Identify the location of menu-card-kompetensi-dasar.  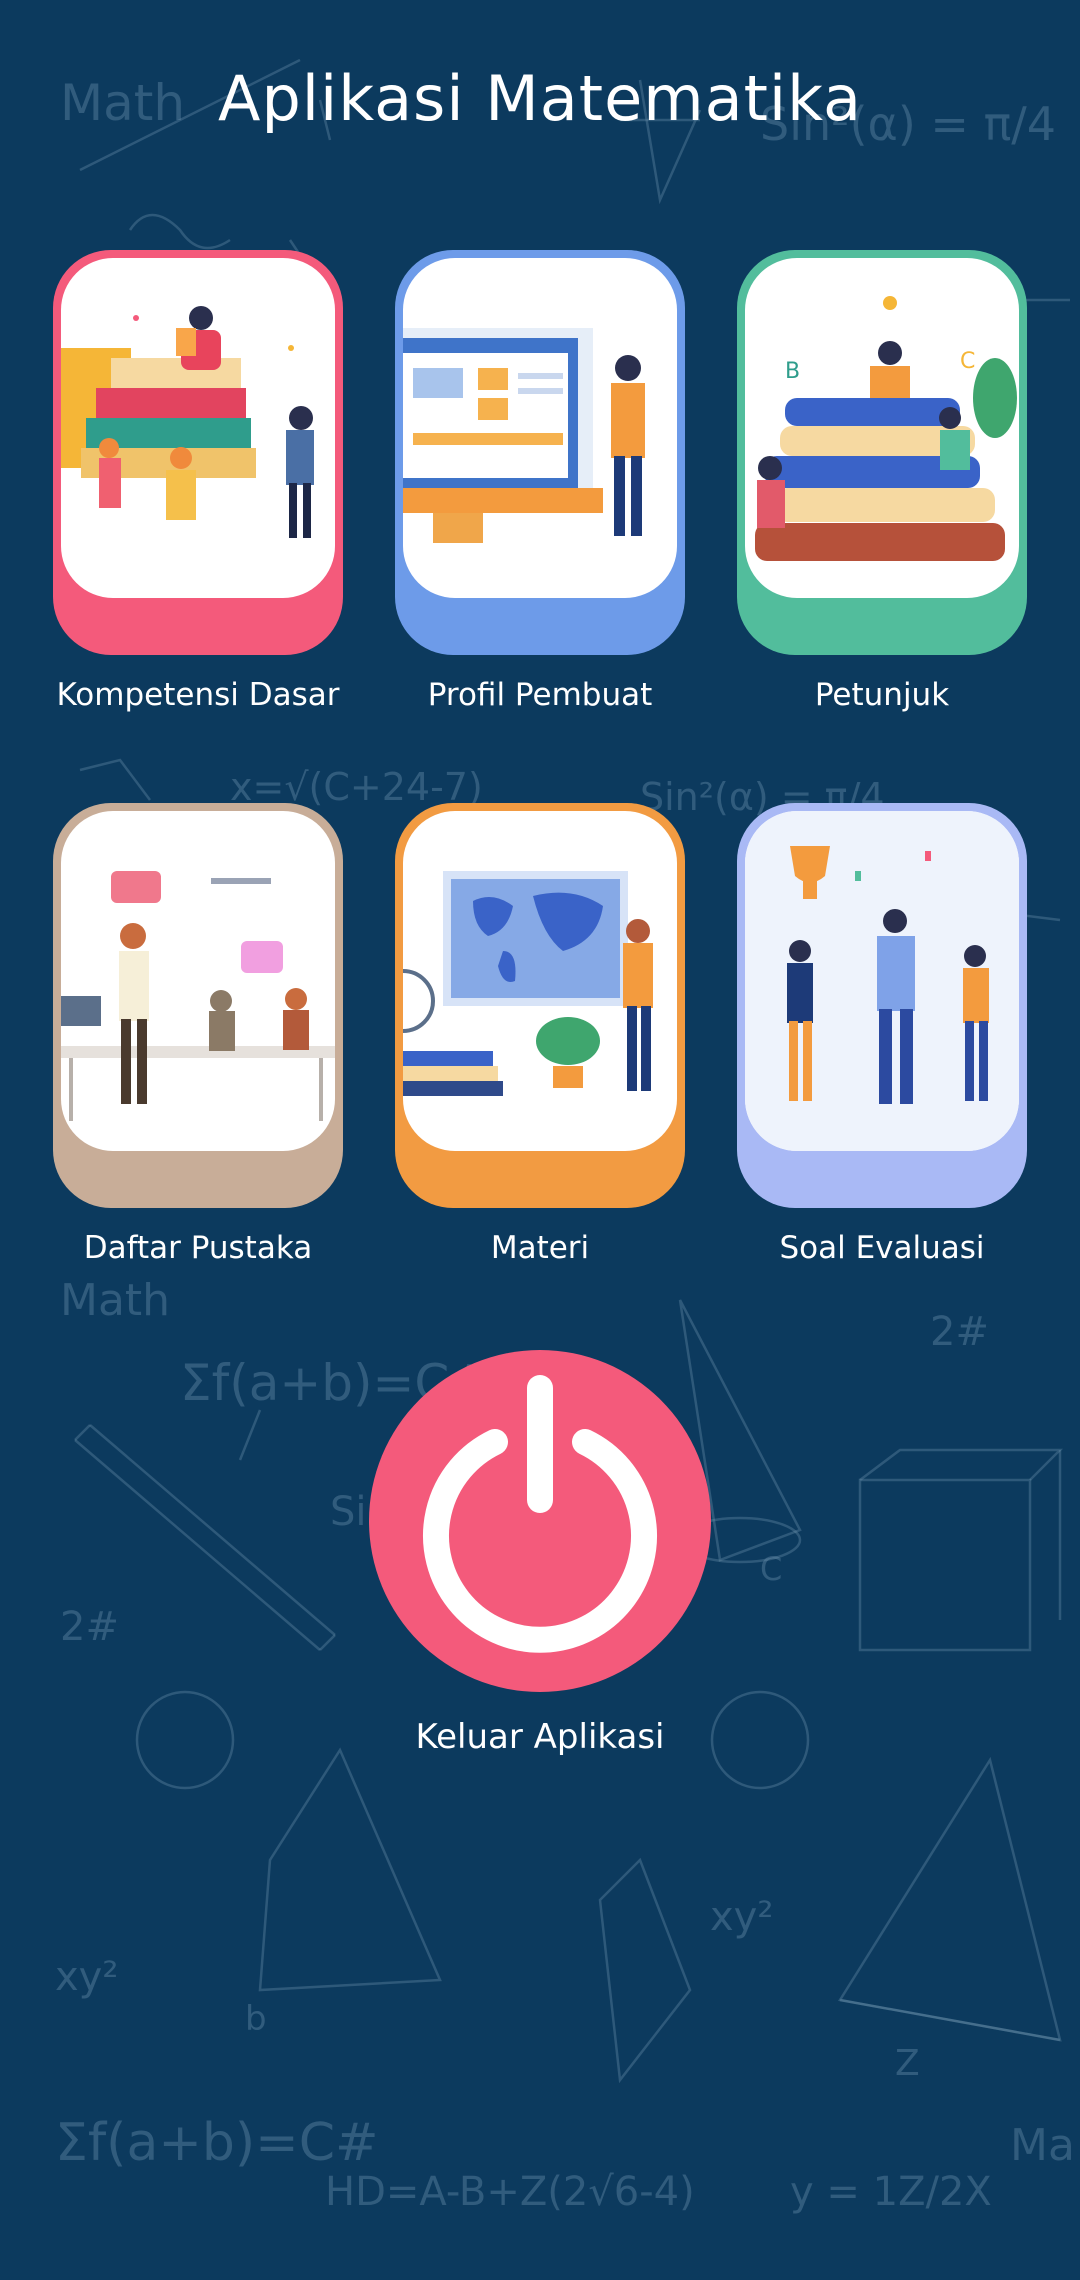
(198, 452).